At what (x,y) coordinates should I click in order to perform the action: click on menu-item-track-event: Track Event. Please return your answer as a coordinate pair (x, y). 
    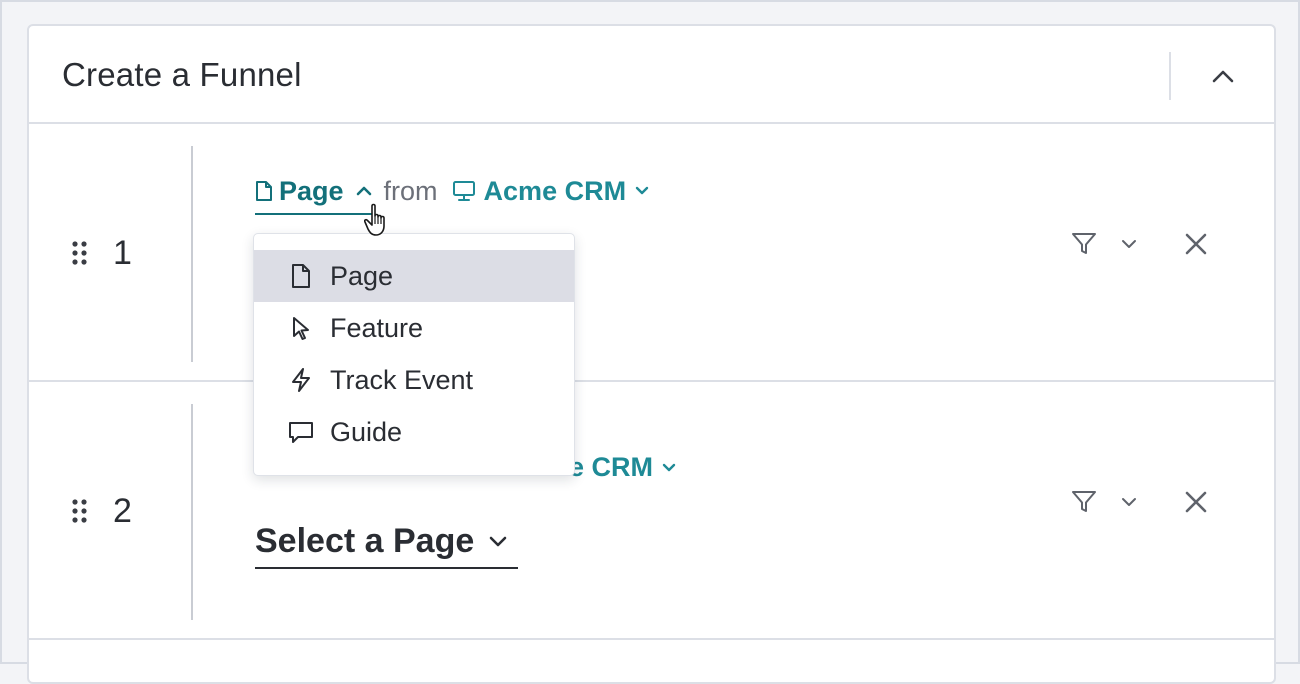
    Looking at the image, I should click on (414, 380).